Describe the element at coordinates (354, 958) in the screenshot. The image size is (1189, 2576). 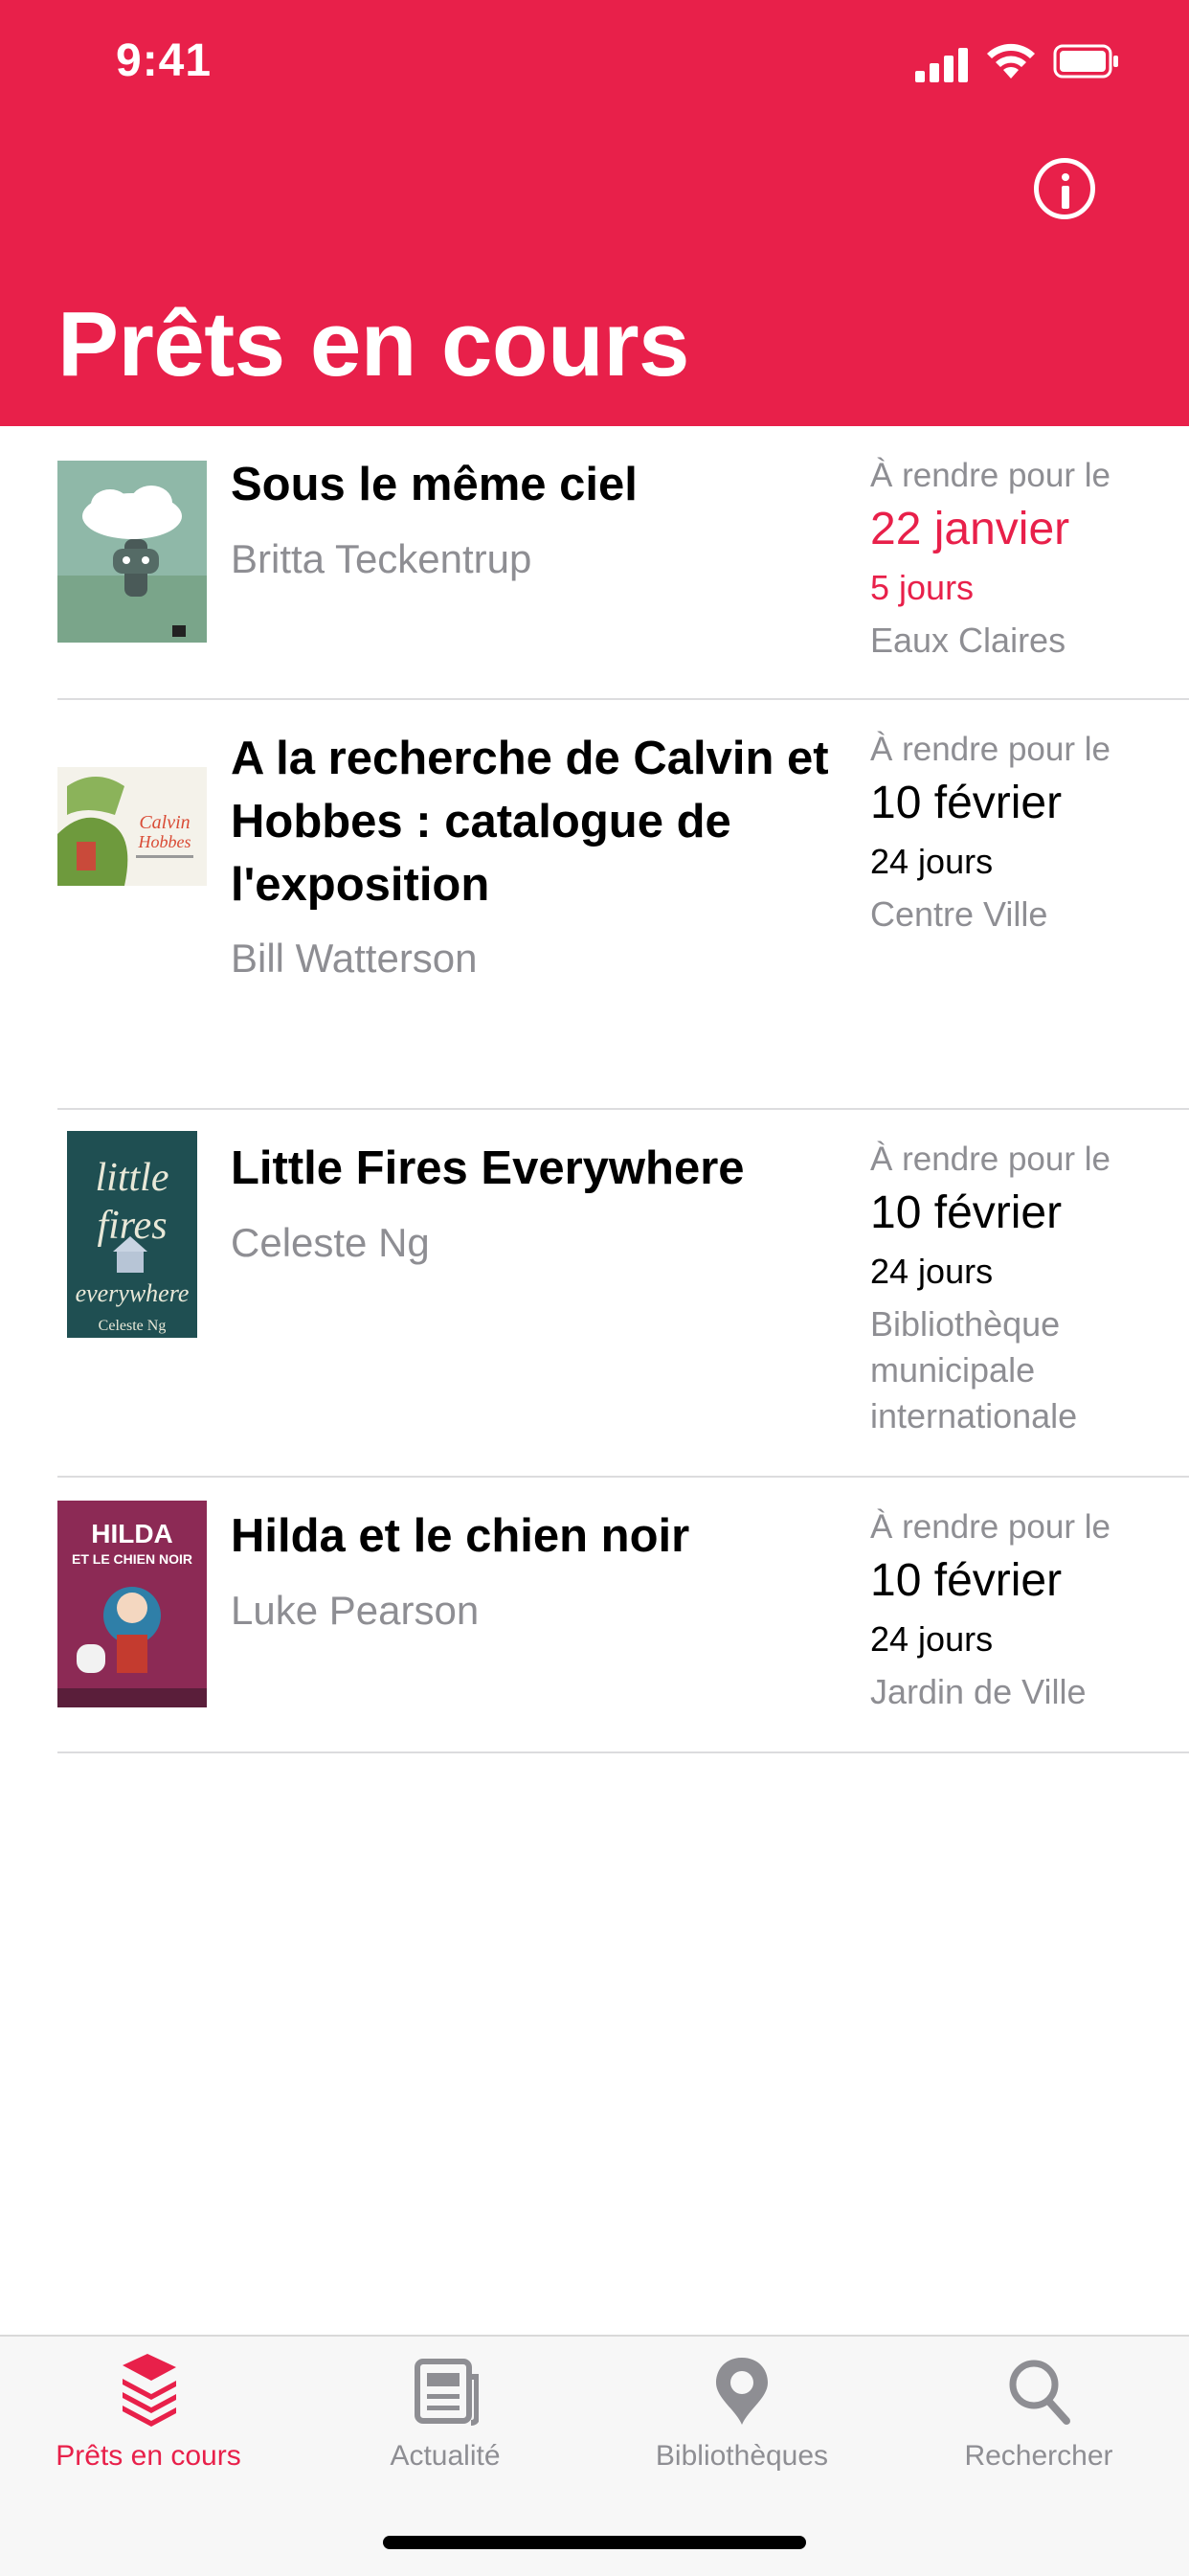
I see `book-author: Bill Watterson` at that location.